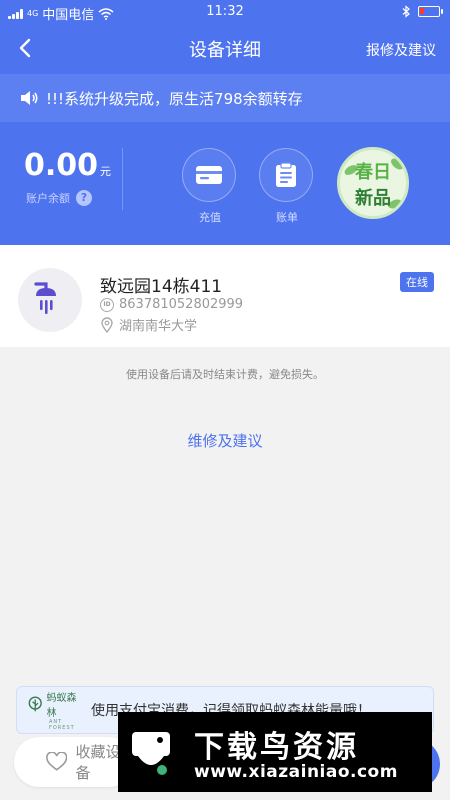 This screenshot has height=800, width=450. I want to click on help-icon: ?, so click(84, 198).